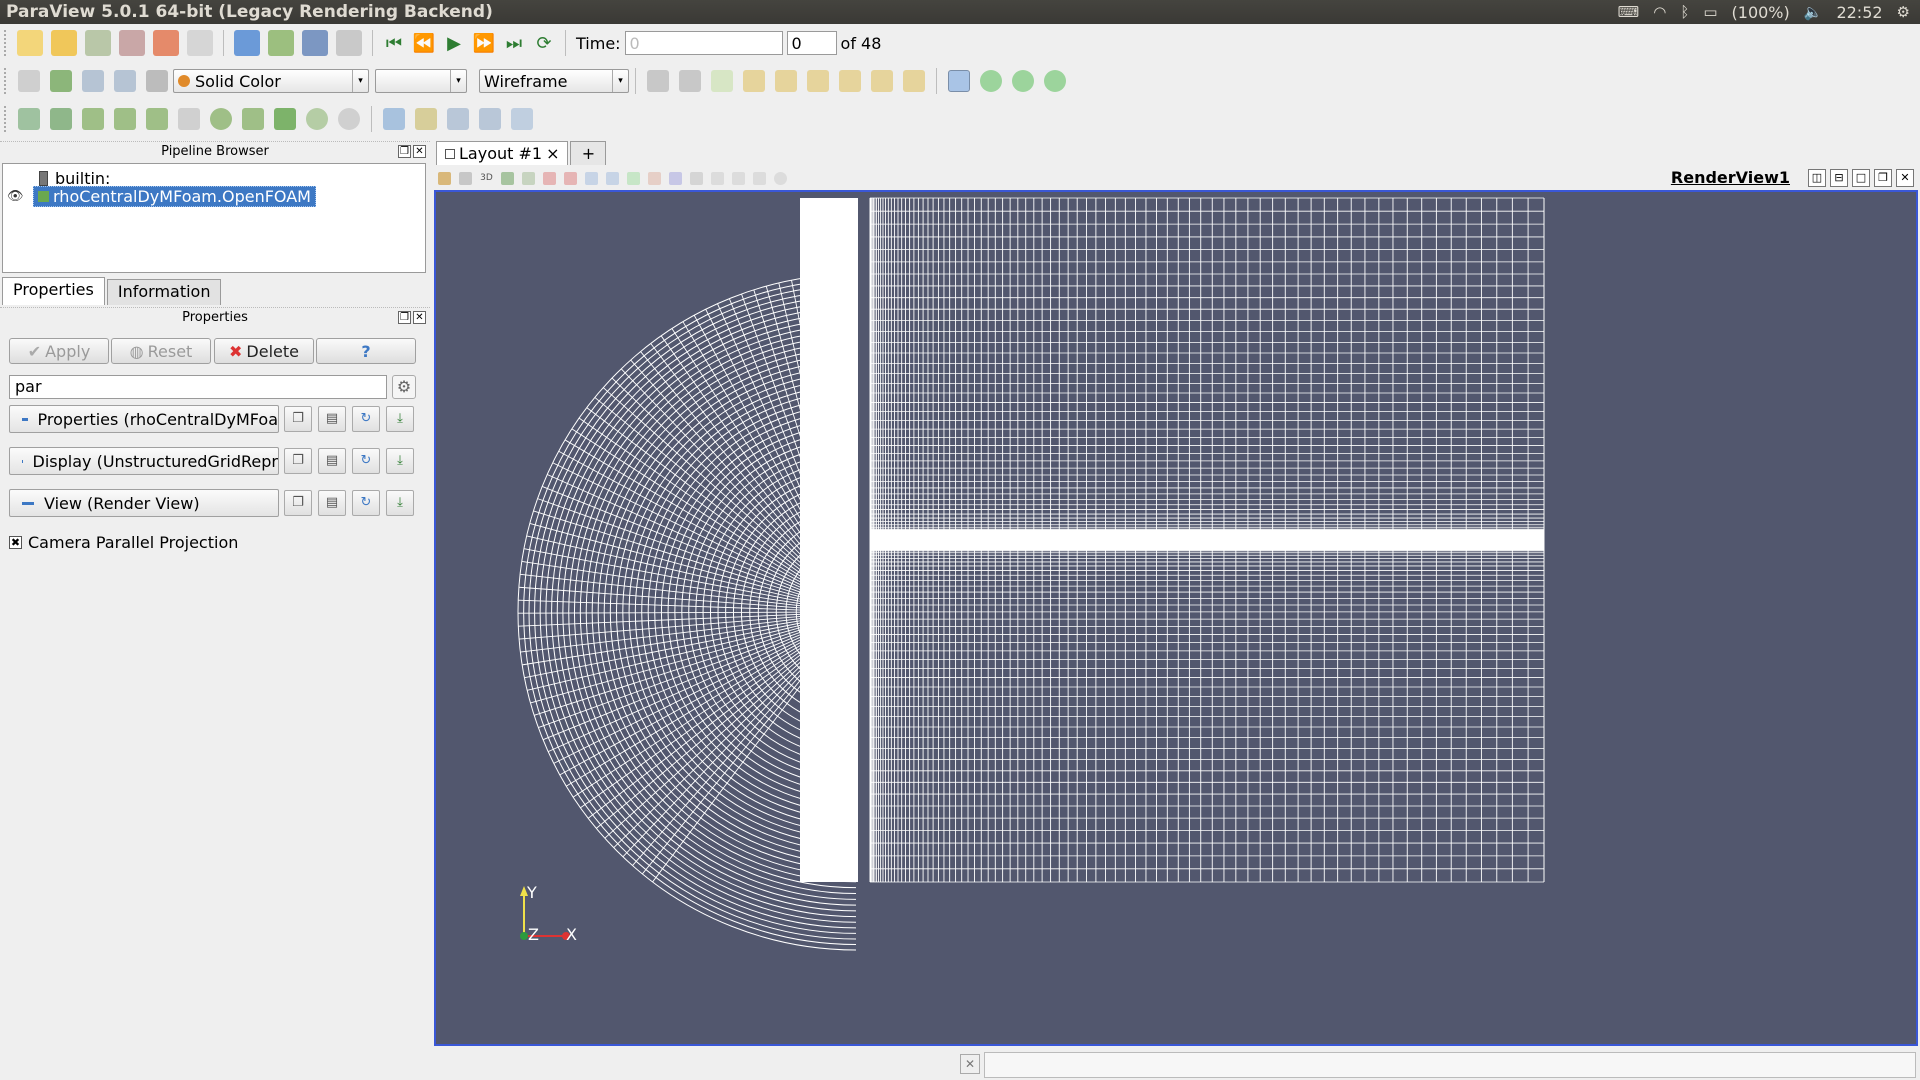 This screenshot has width=1920, height=1080. Describe the element at coordinates (591, 178) in the screenshot. I see `select-points-through-icon` at that location.